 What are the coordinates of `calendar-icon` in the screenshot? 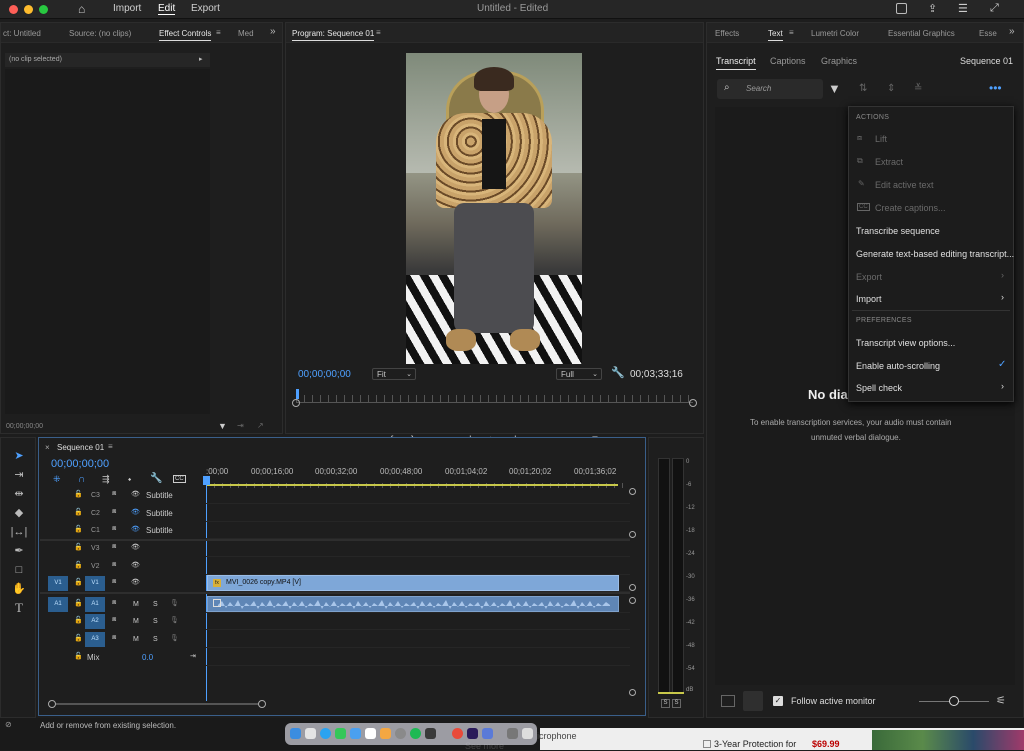 It's located at (370, 733).